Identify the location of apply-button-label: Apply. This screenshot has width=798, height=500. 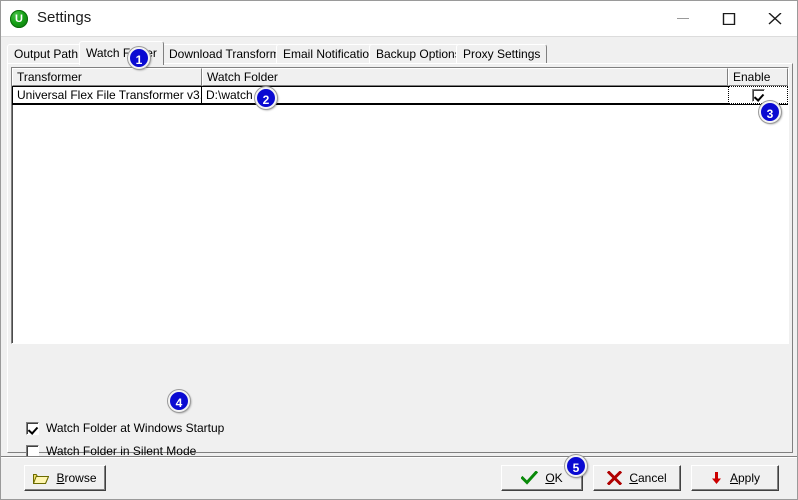
(745, 478).